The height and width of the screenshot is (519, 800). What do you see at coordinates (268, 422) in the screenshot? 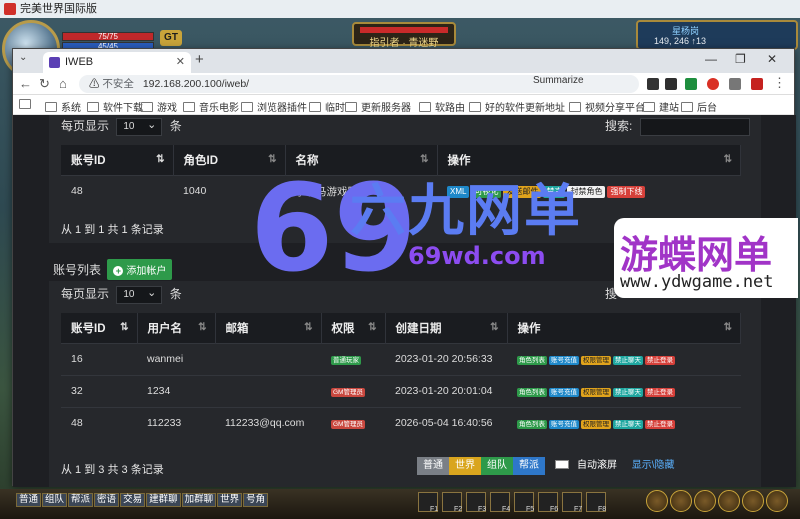
I see `cell-email: 112233@qq.com` at bounding box center [268, 422].